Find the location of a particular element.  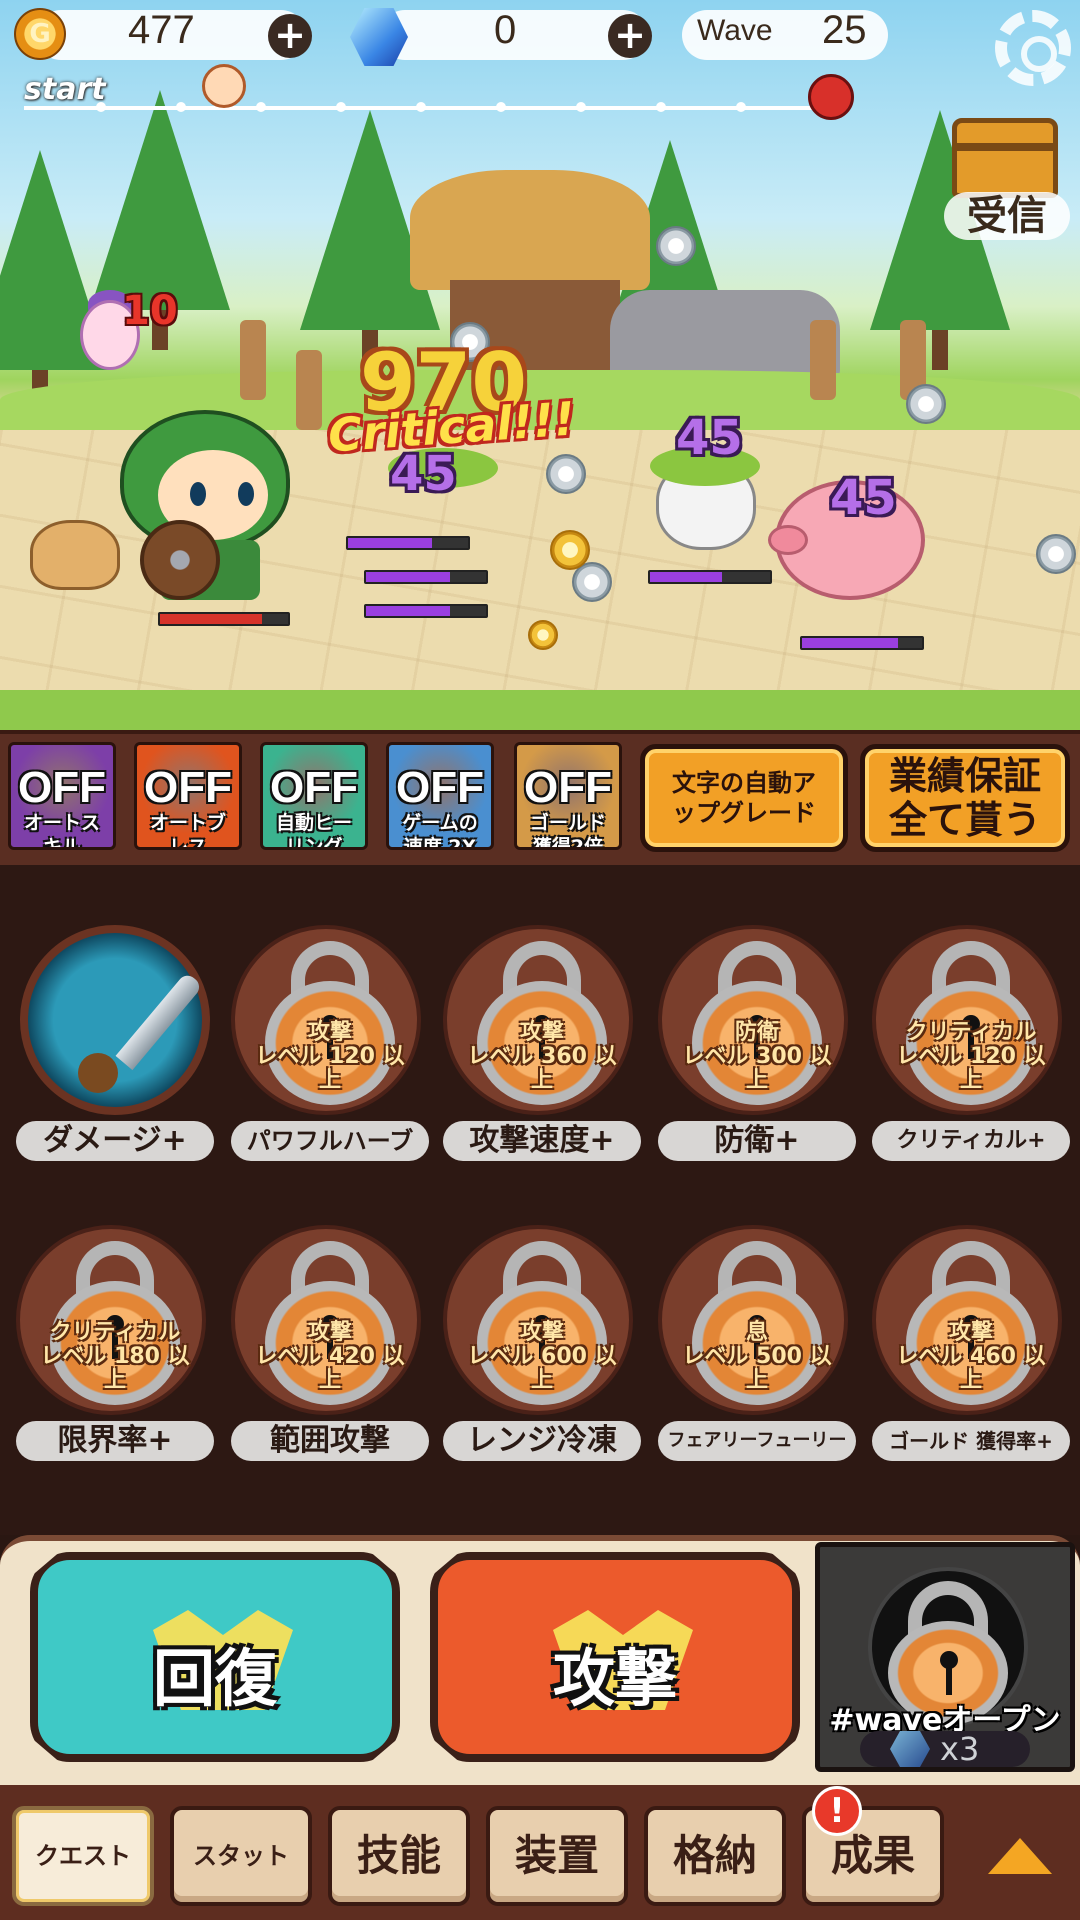

add-gems-button: + is located at coordinates (630, 36).